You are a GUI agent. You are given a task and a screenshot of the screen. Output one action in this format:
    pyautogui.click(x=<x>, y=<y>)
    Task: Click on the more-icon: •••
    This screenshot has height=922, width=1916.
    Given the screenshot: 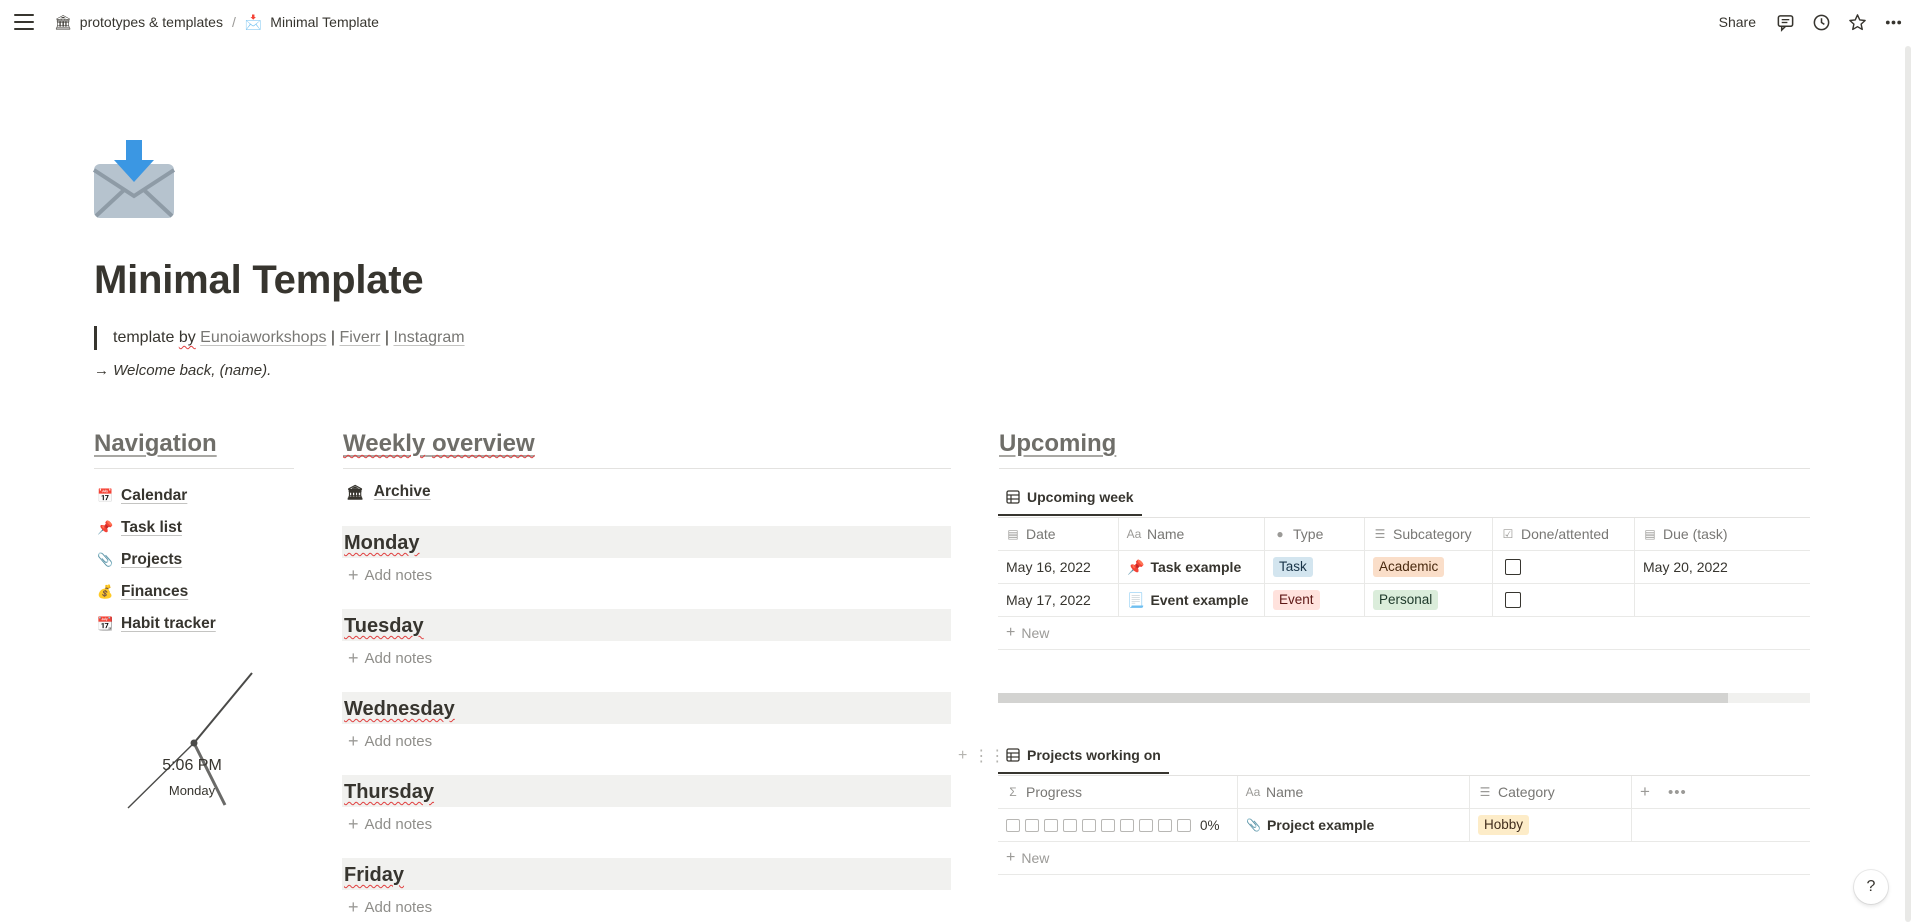 What is the action you would take?
    pyautogui.click(x=1677, y=792)
    